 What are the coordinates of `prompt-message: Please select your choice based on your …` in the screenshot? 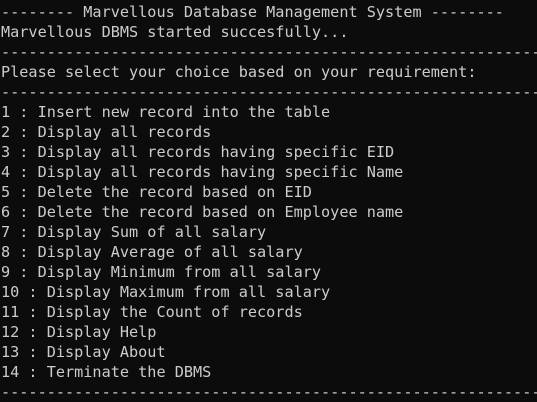 It's located at (239, 72).